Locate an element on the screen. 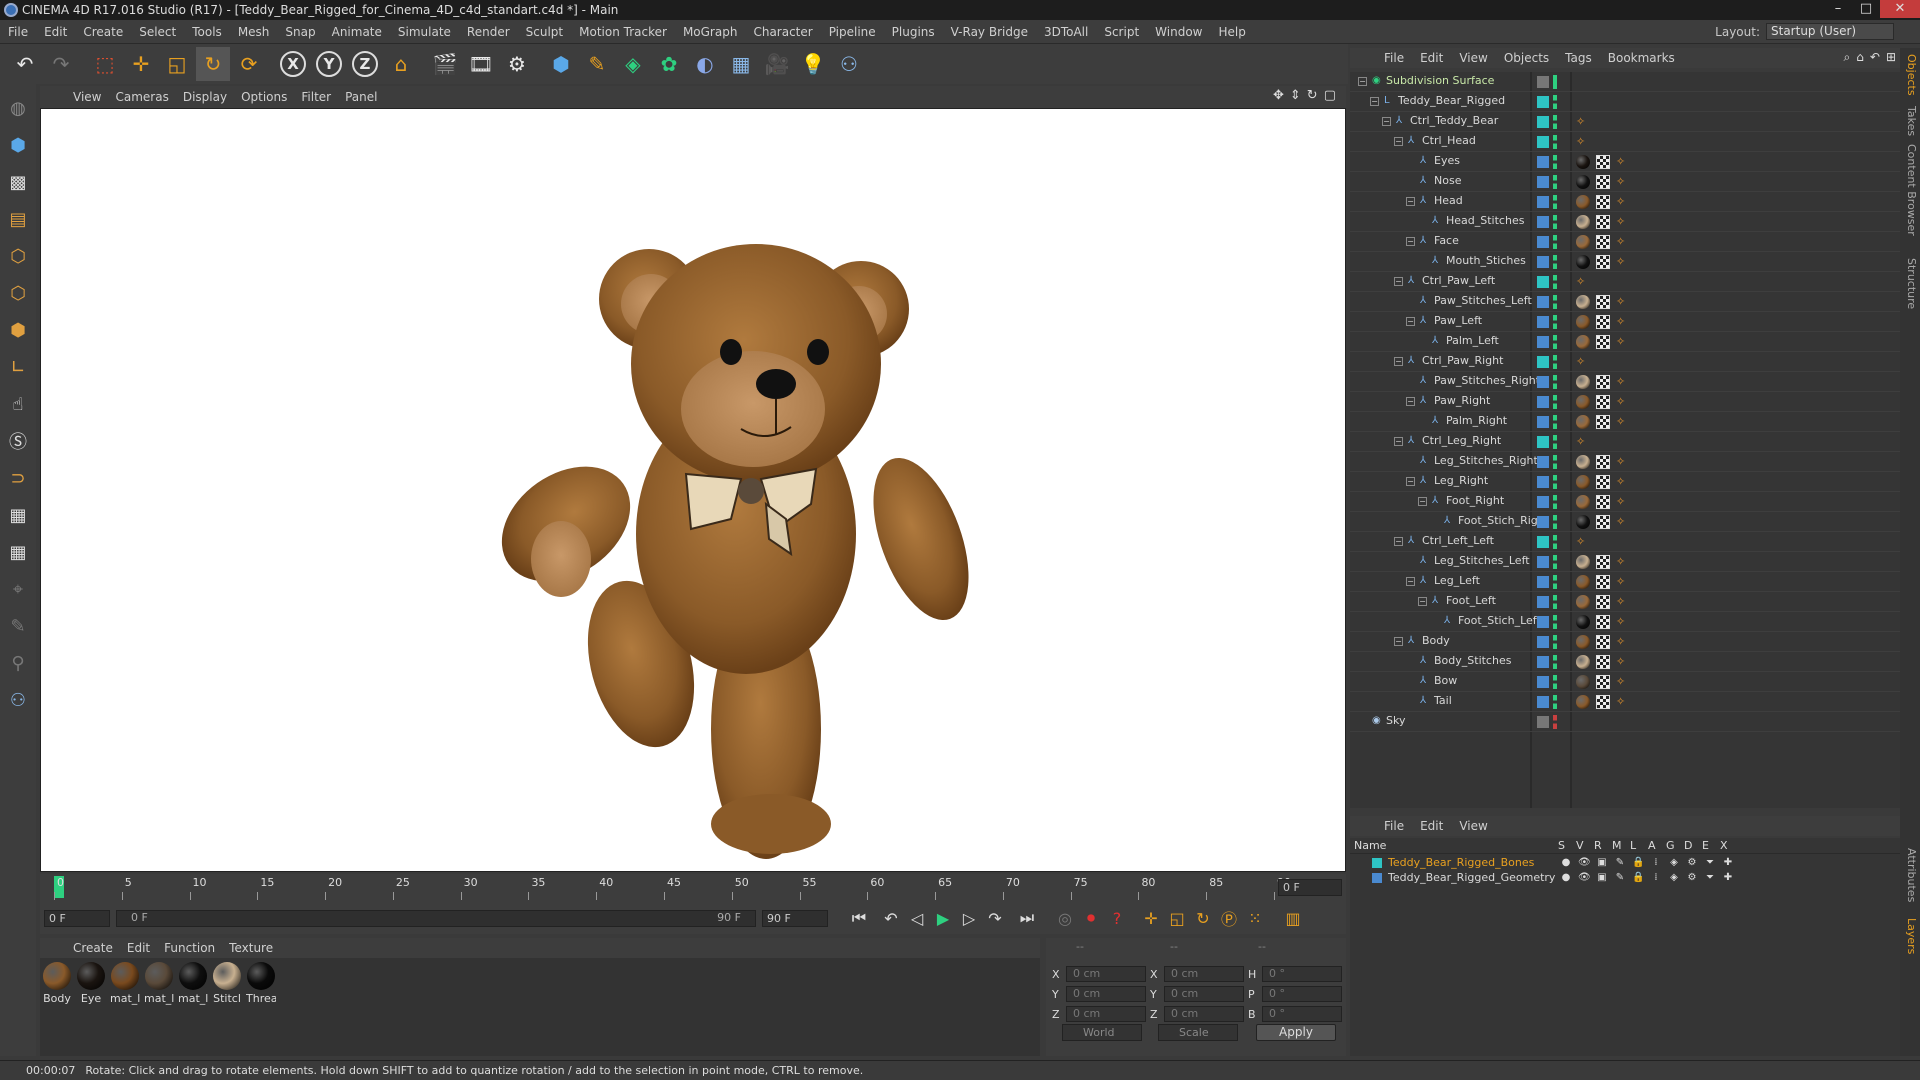 The width and height of the screenshot is (1920, 1080). object-row: ⅄ Mouth_Stiches ✧ is located at coordinates (1625, 262).